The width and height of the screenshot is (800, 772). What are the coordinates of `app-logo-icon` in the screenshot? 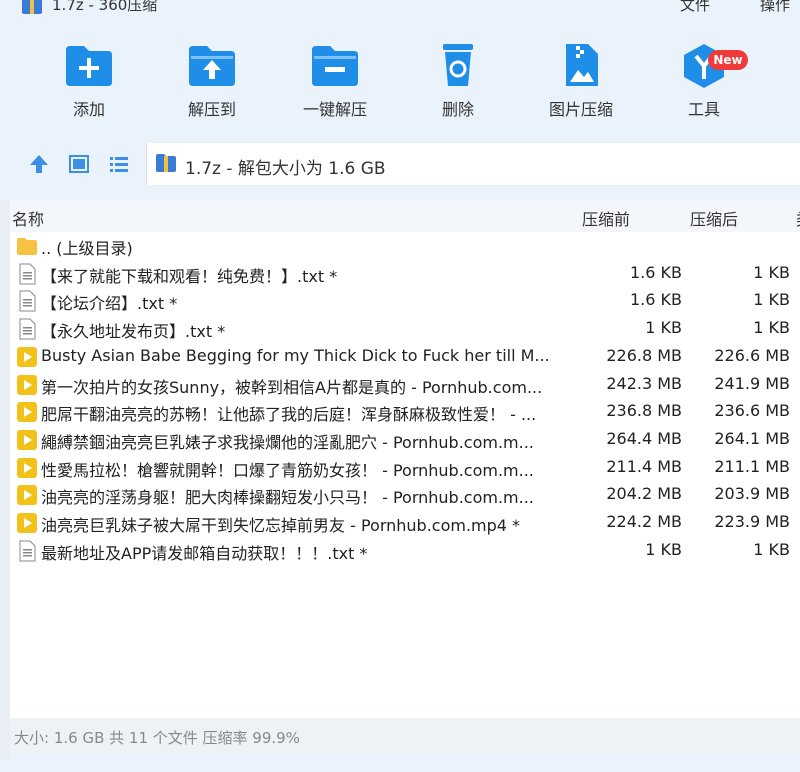 It's located at (32, 7).